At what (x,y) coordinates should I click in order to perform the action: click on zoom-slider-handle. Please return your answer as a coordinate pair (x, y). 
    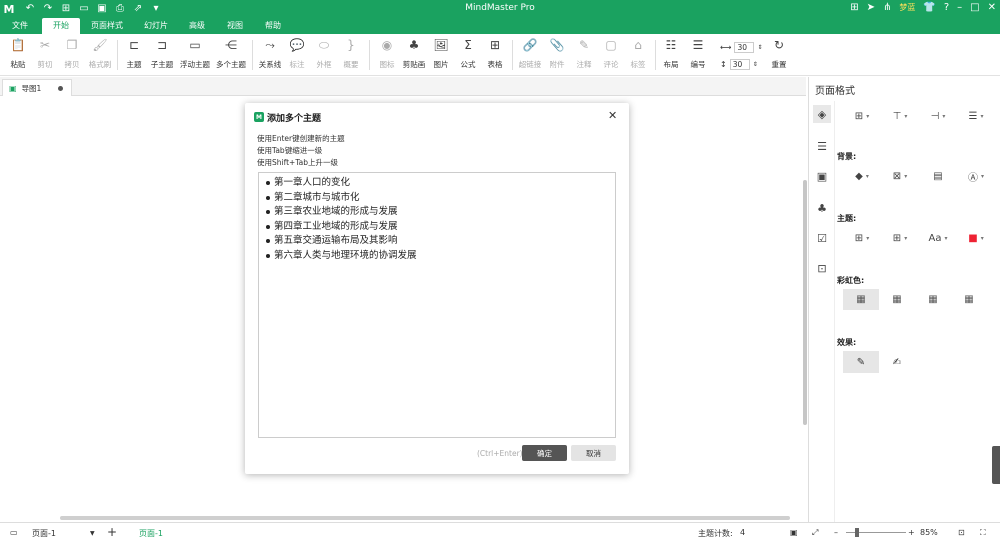
    Looking at the image, I should click on (857, 532).